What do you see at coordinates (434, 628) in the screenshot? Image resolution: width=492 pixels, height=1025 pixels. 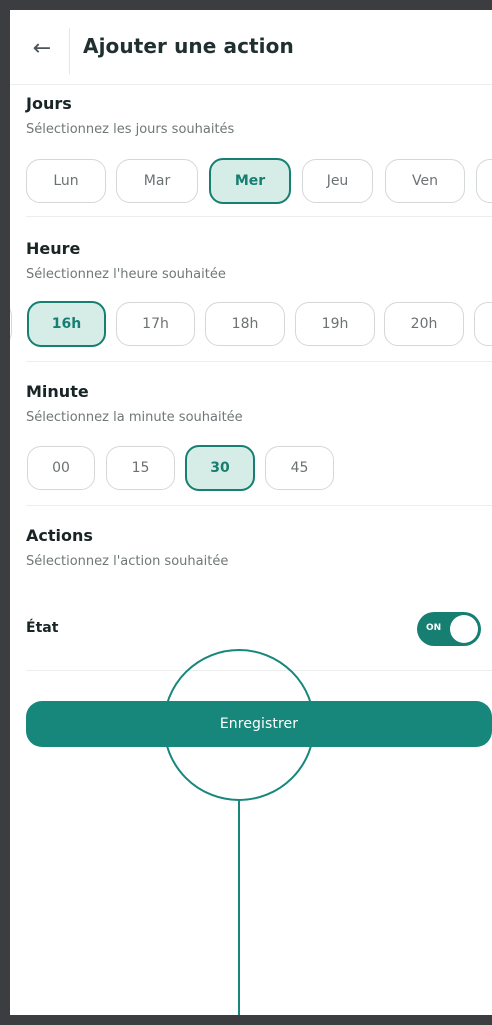 I see `toggle-on-text: ON` at bounding box center [434, 628].